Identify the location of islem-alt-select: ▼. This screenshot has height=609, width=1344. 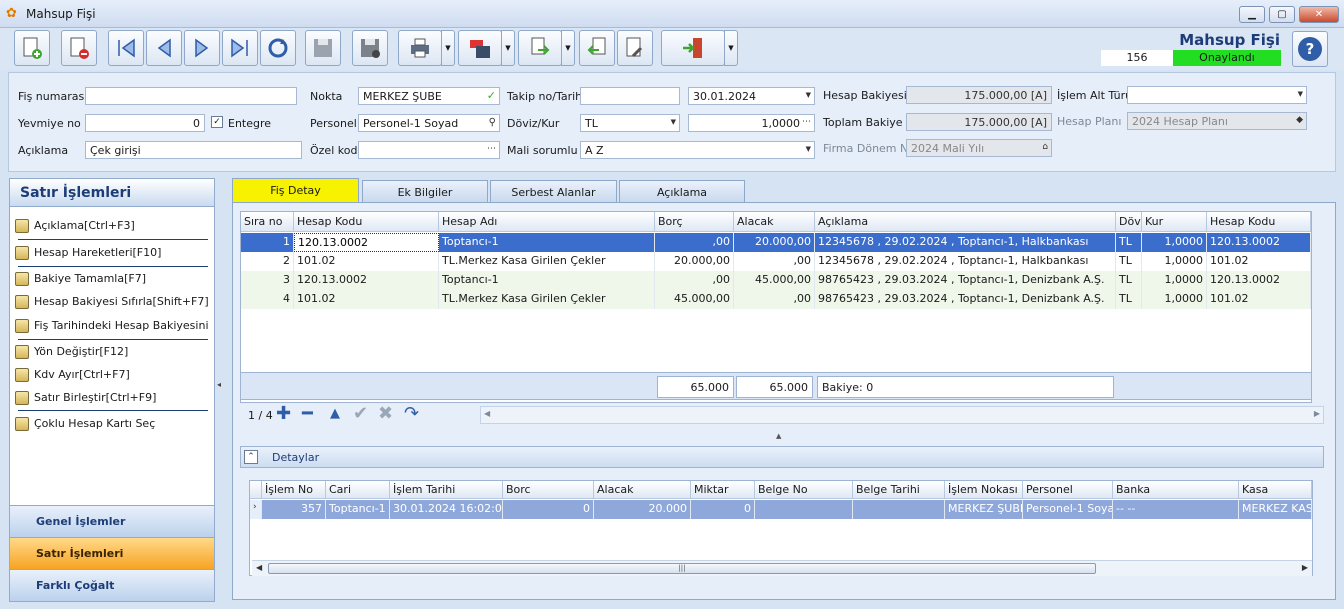
(1217, 95).